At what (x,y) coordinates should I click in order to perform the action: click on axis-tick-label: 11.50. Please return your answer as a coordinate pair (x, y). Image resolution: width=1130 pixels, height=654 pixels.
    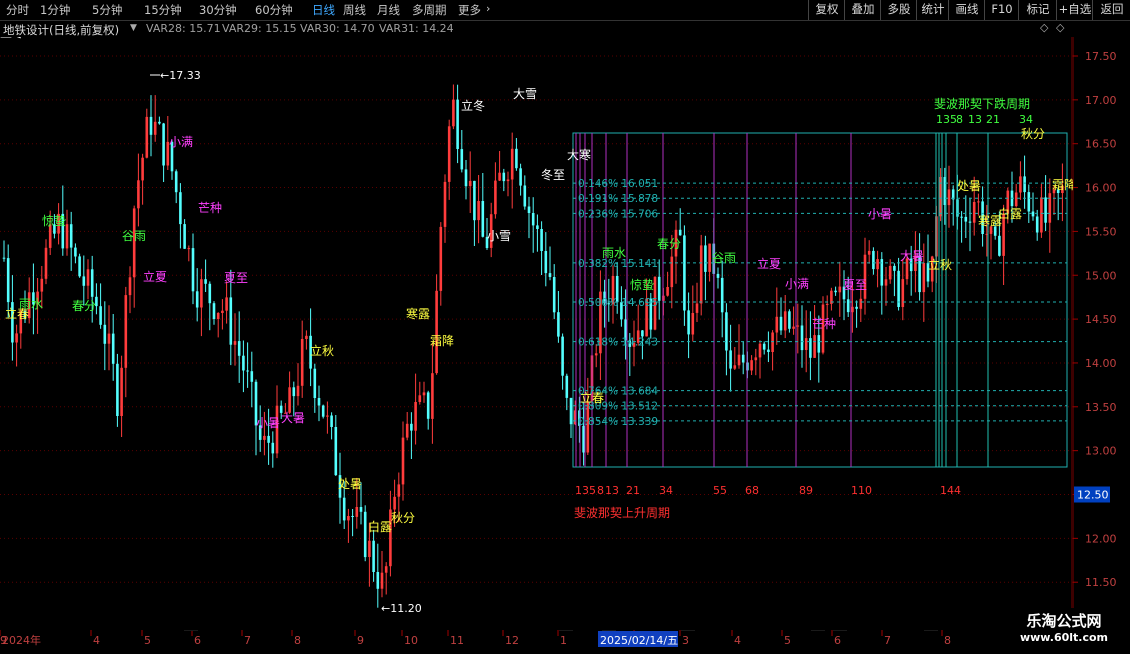
    Looking at the image, I should click on (1101, 582).